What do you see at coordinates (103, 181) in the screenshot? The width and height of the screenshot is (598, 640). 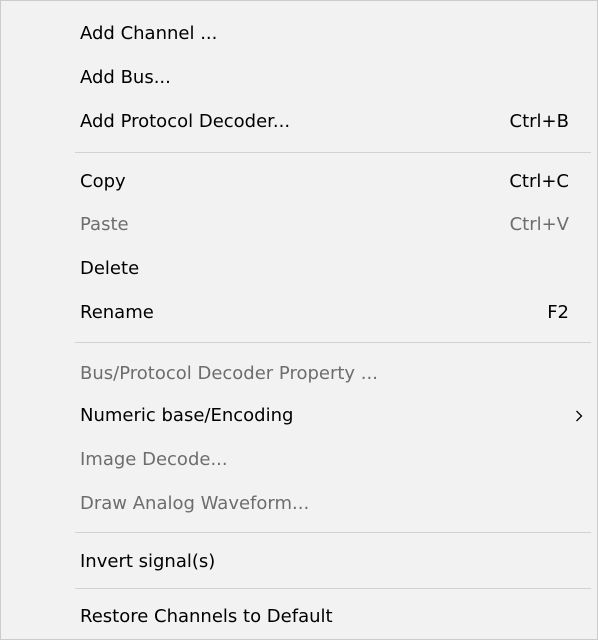 I see `menu-item-label: Copy` at bounding box center [103, 181].